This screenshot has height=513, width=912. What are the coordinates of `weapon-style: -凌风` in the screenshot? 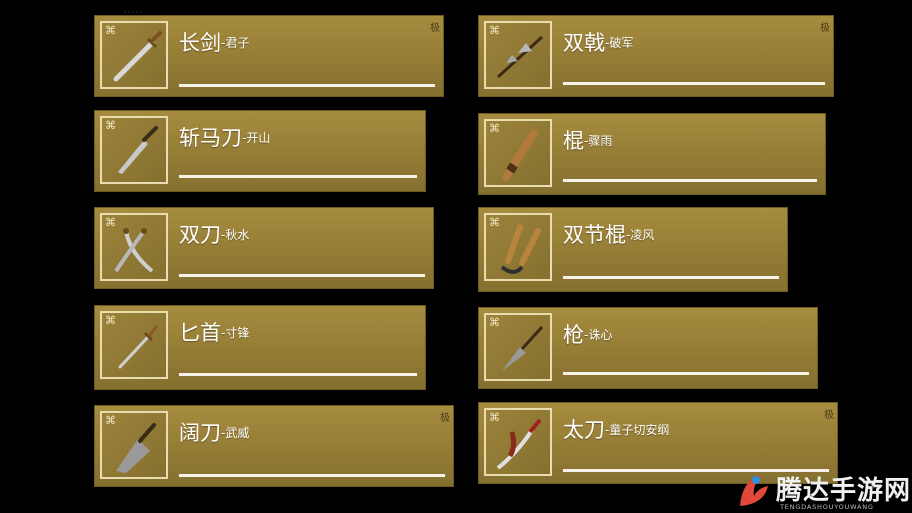 It's located at (640, 235).